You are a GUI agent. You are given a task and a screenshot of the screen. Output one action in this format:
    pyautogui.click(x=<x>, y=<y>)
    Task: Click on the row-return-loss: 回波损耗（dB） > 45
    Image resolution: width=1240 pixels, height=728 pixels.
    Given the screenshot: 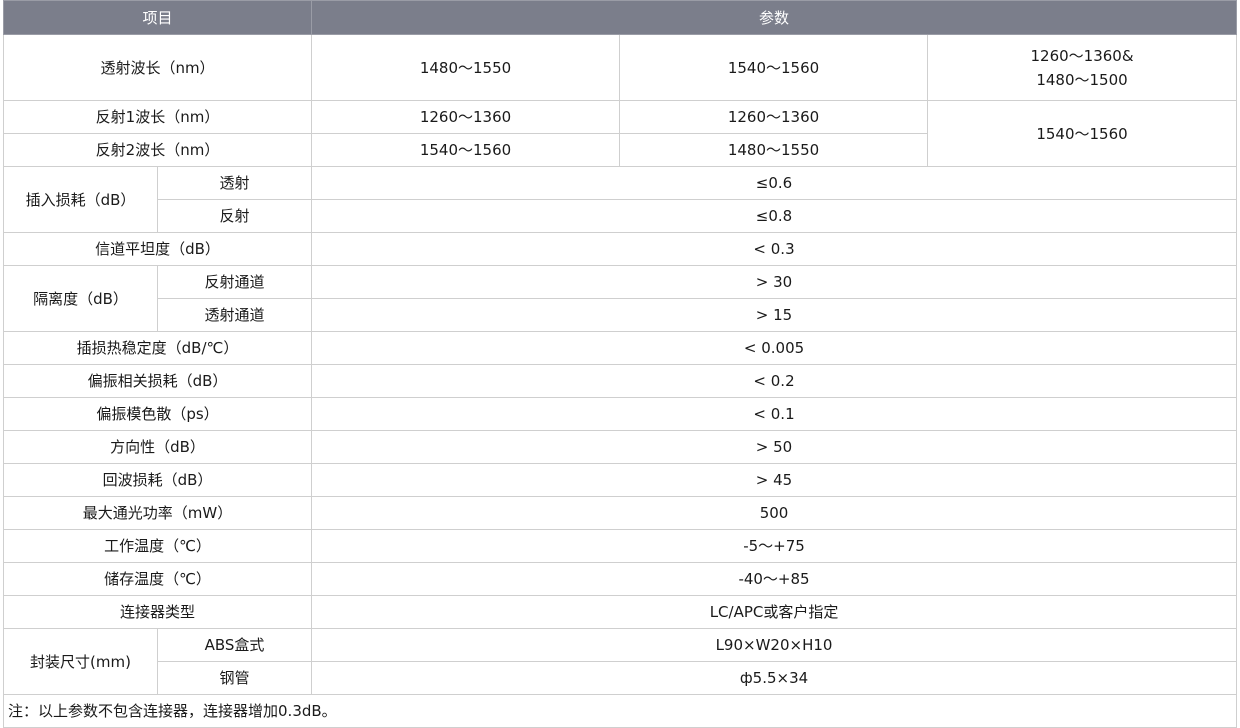 What is the action you would take?
    pyautogui.click(x=620, y=480)
    